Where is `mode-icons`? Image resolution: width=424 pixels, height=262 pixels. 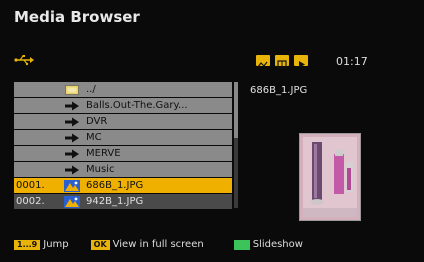
mode-icons is located at coordinates (282, 62).